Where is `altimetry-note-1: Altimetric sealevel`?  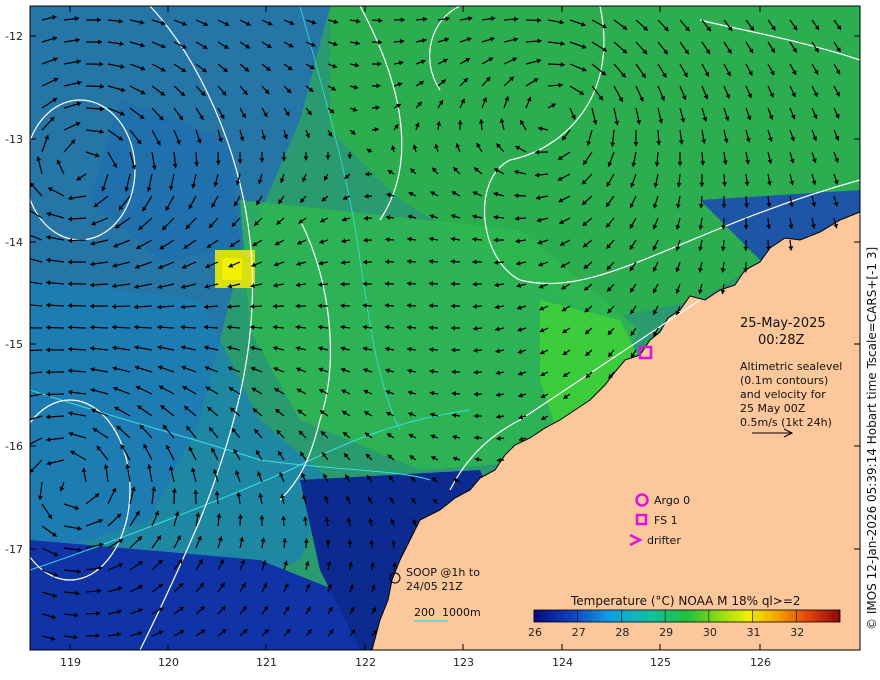
altimetry-note-1: Altimetric sealevel is located at coordinates (791, 366).